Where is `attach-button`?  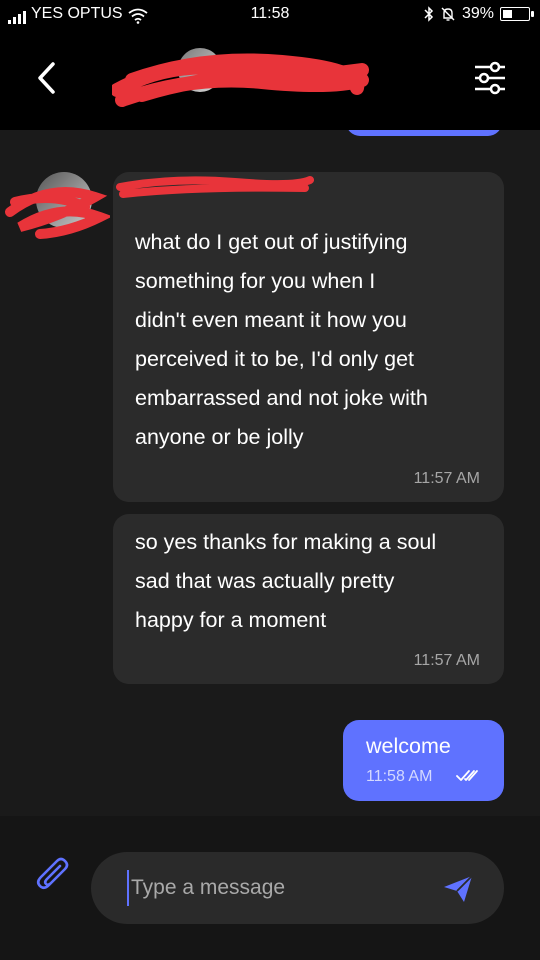 attach-button is located at coordinates (54, 876).